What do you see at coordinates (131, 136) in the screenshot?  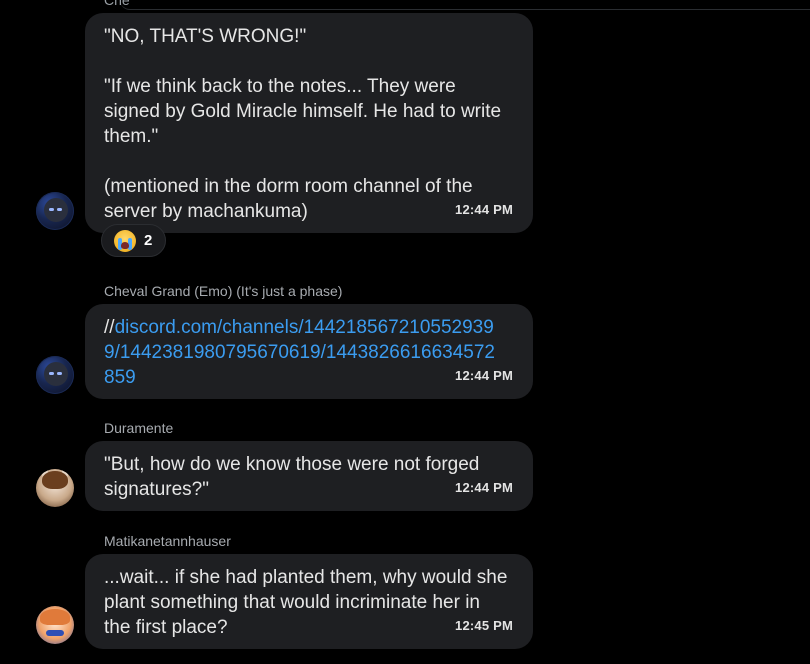 I see `message-text: them."` at bounding box center [131, 136].